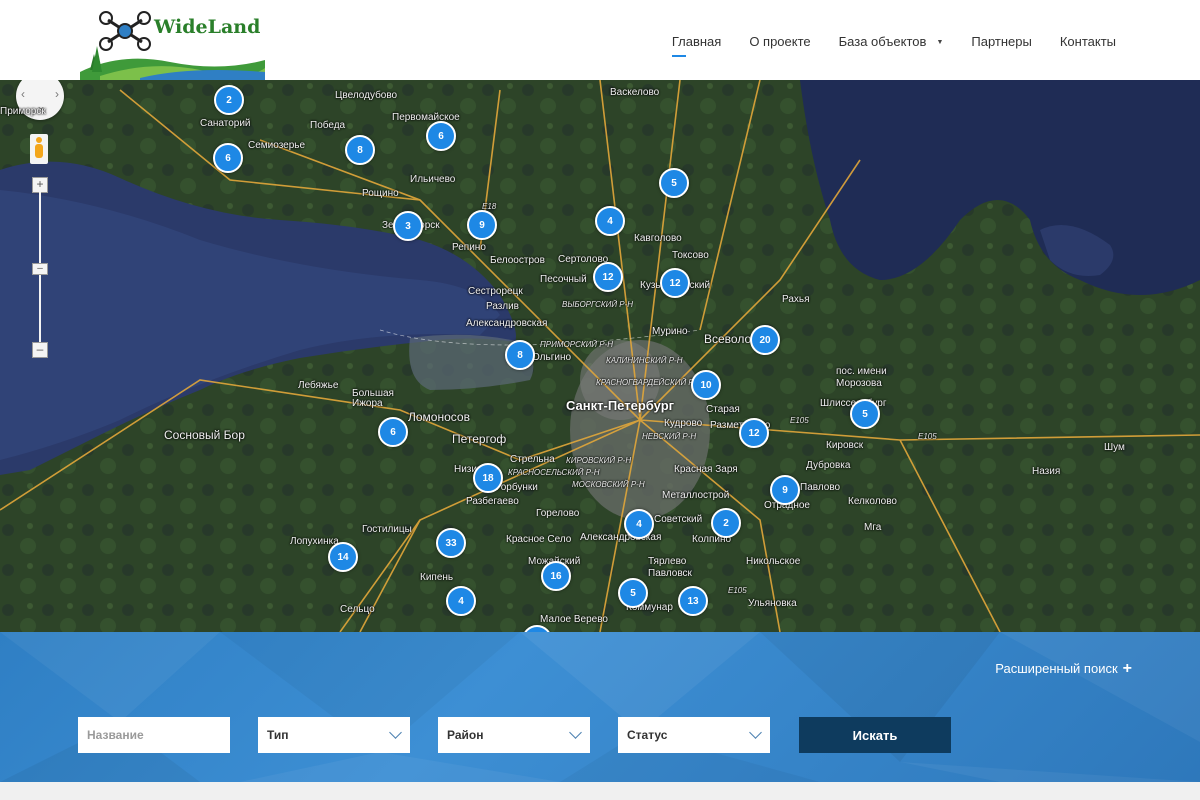  I want to click on district-select: Район, so click(514, 735).